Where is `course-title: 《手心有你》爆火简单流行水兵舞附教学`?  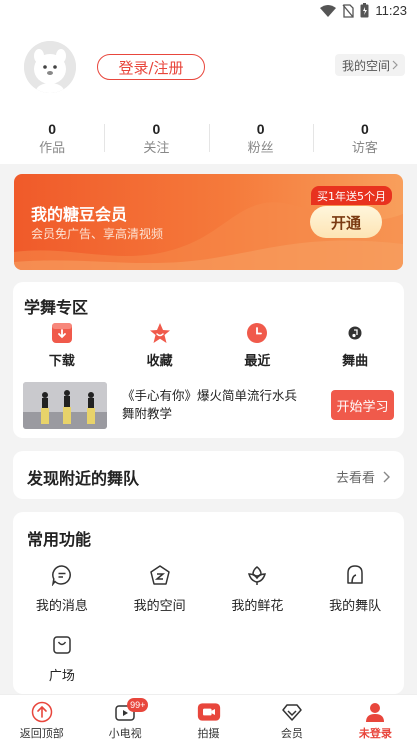
course-title: 《手心有你》爆火简单流行水兵舞附教学 is located at coordinates (210, 404).